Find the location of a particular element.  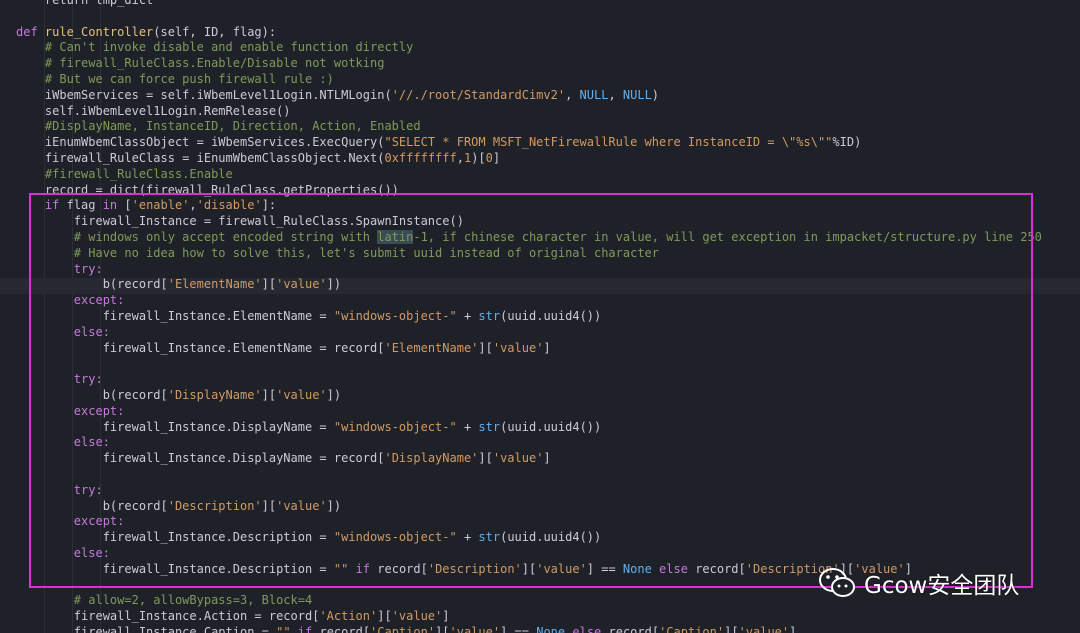

code-token: # allow=2, allowBypass=3, Block=4 is located at coordinates (164, 600).